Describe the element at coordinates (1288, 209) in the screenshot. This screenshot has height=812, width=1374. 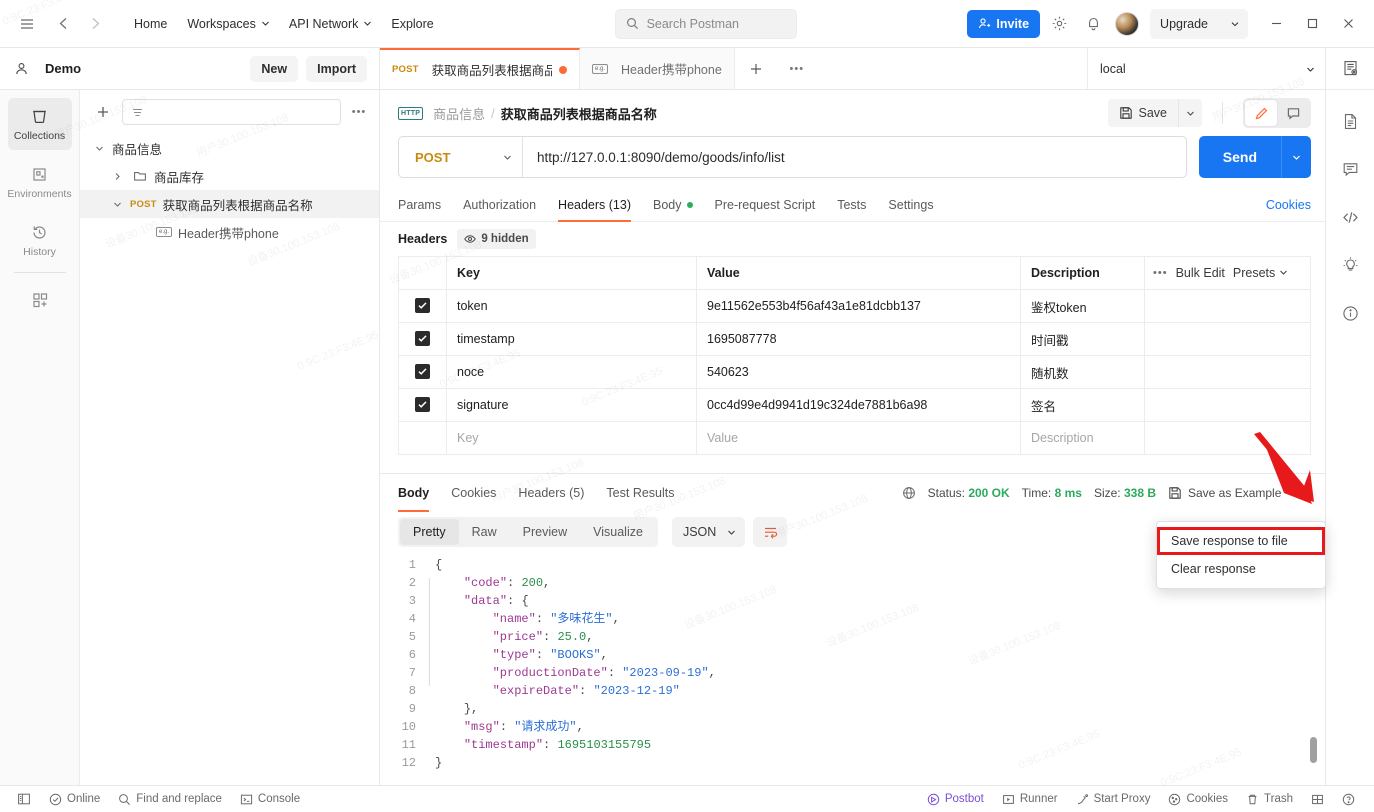
I see `cookies-link: Cookies` at that location.